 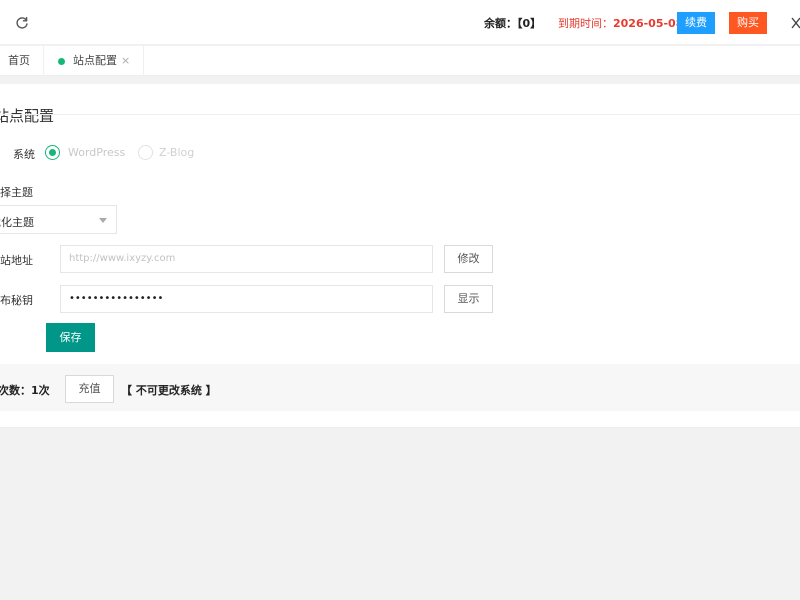 What do you see at coordinates (246, 299) in the screenshot?
I see `publish-secret-input: ••••••••••••••••` at bounding box center [246, 299].